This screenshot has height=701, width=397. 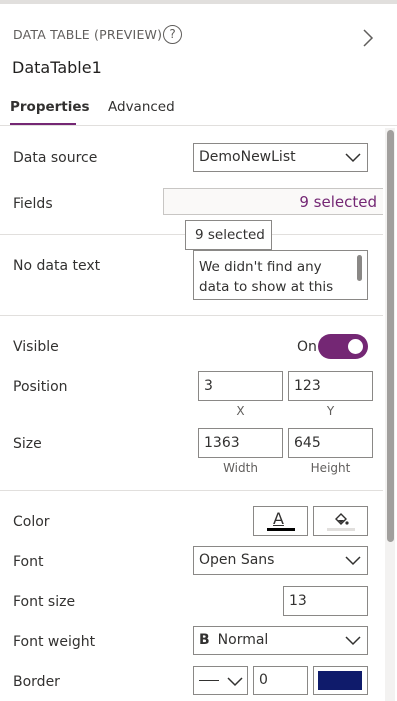 What do you see at coordinates (240, 468) in the screenshot?
I see `size-width-caption: Width` at bounding box center [240, 468].